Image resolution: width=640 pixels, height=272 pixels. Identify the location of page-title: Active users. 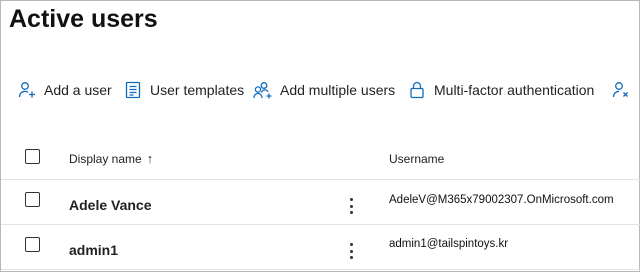
(83, 19).